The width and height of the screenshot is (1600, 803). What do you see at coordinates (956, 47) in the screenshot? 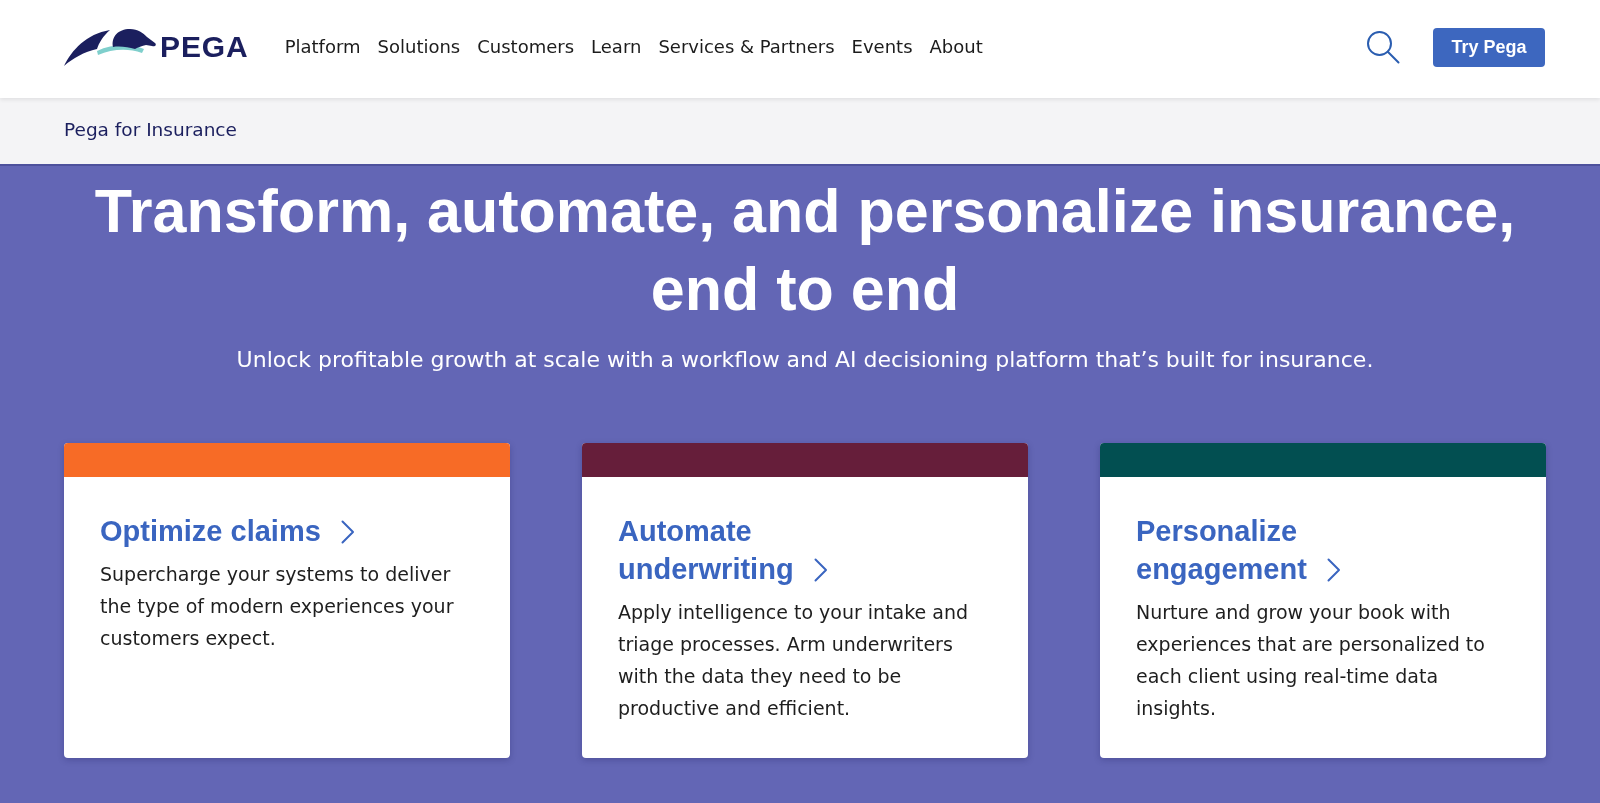
I see `nav-link: About` at bounding box center [956, 47].